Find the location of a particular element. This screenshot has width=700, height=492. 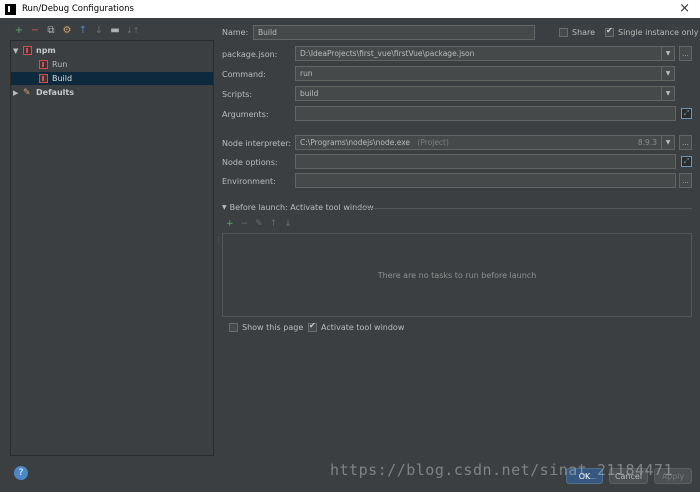

node-options-label: Node options: is located at coordinates (250, 162).